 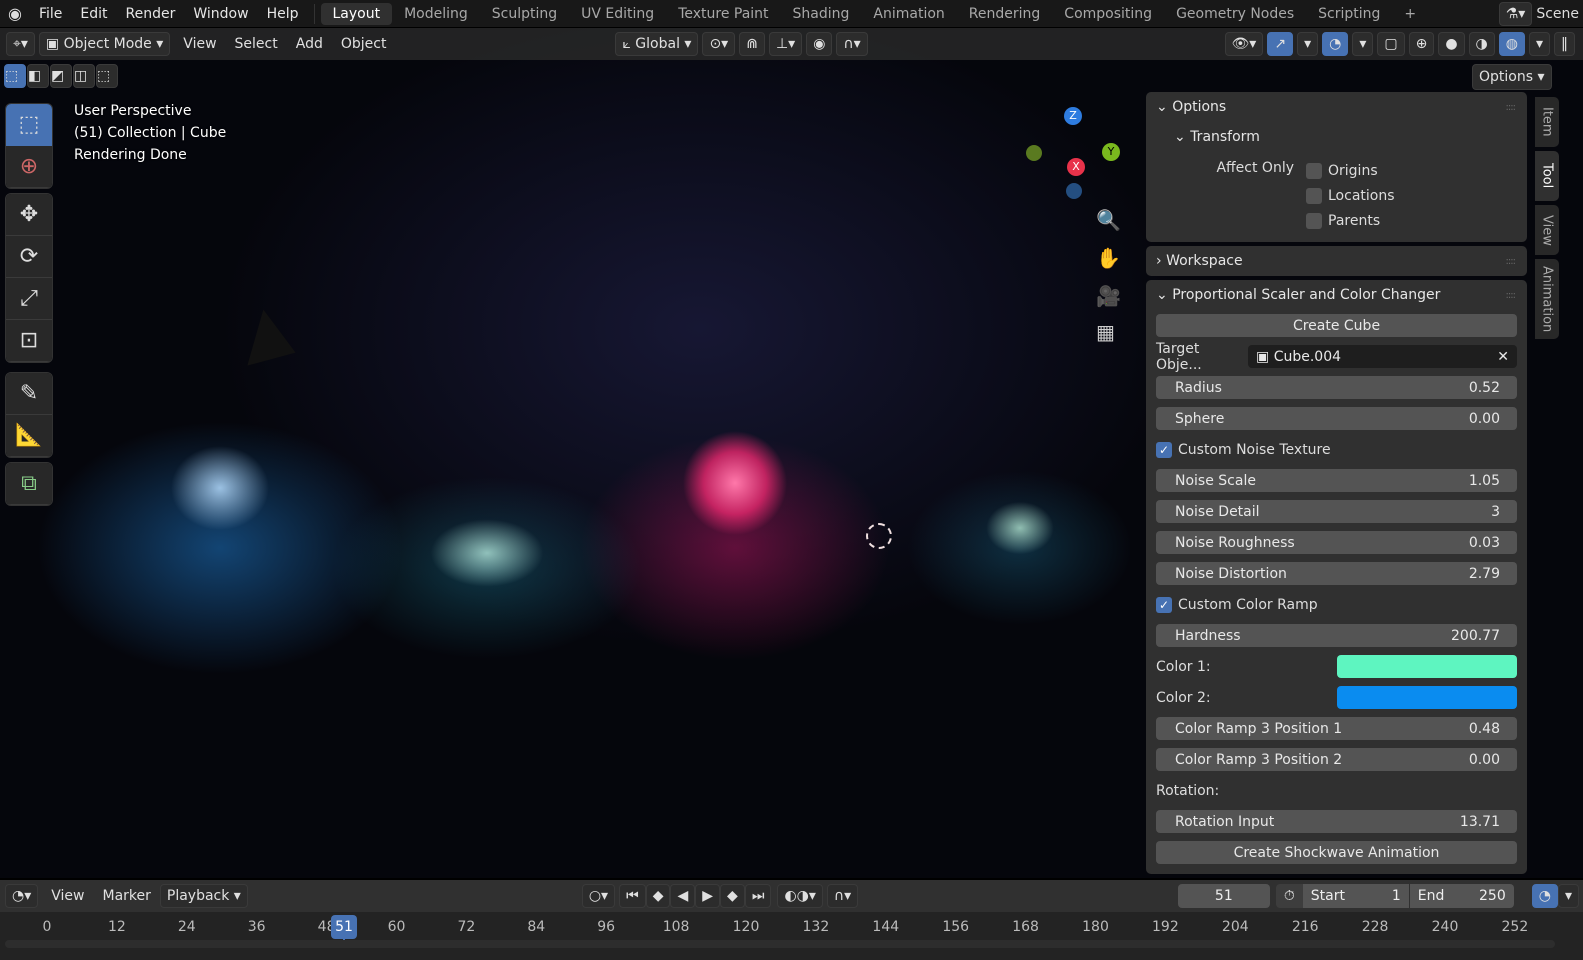 I want to click on tab-layout: Layout, so click(x=356, y=13).